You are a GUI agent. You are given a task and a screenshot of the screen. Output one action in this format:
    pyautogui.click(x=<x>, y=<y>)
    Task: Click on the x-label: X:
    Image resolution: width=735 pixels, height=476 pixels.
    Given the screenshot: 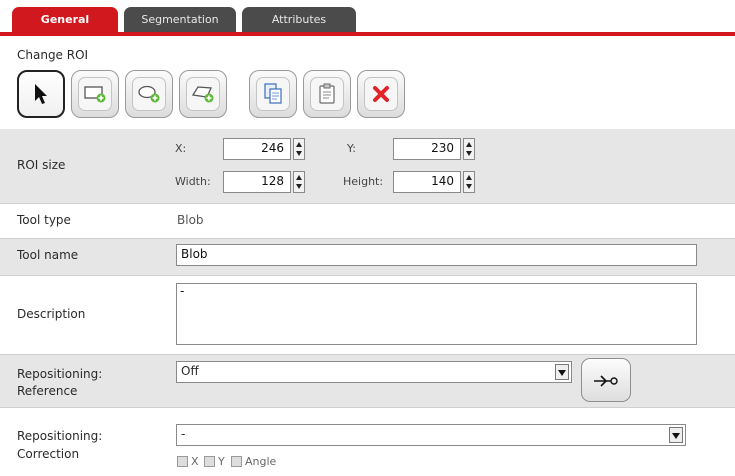 What is the action you would take?
    pyautogui.click(x=181, y=148)
    